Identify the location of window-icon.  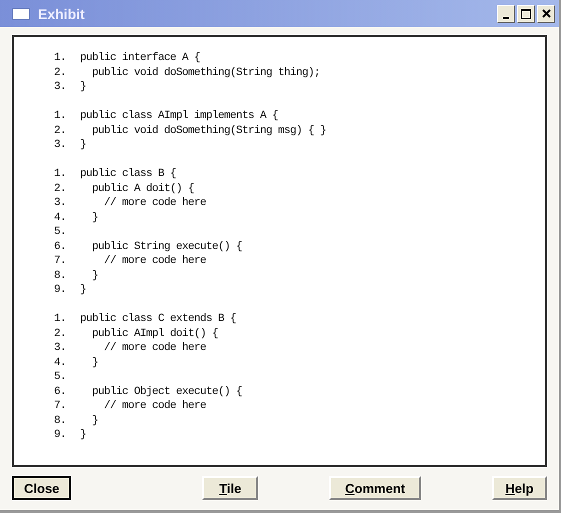
(21, 14).